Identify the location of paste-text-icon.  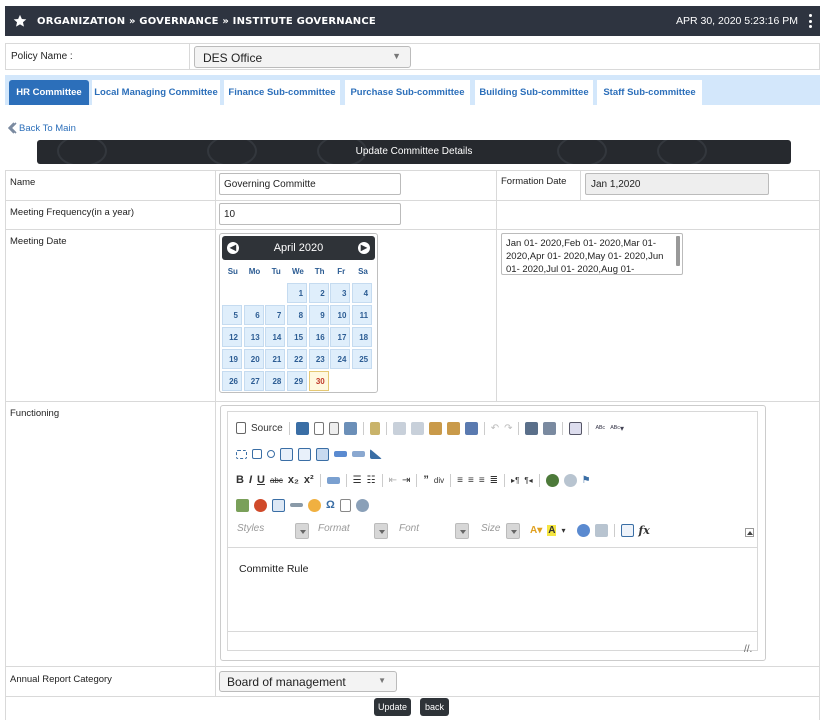
(453, 428).